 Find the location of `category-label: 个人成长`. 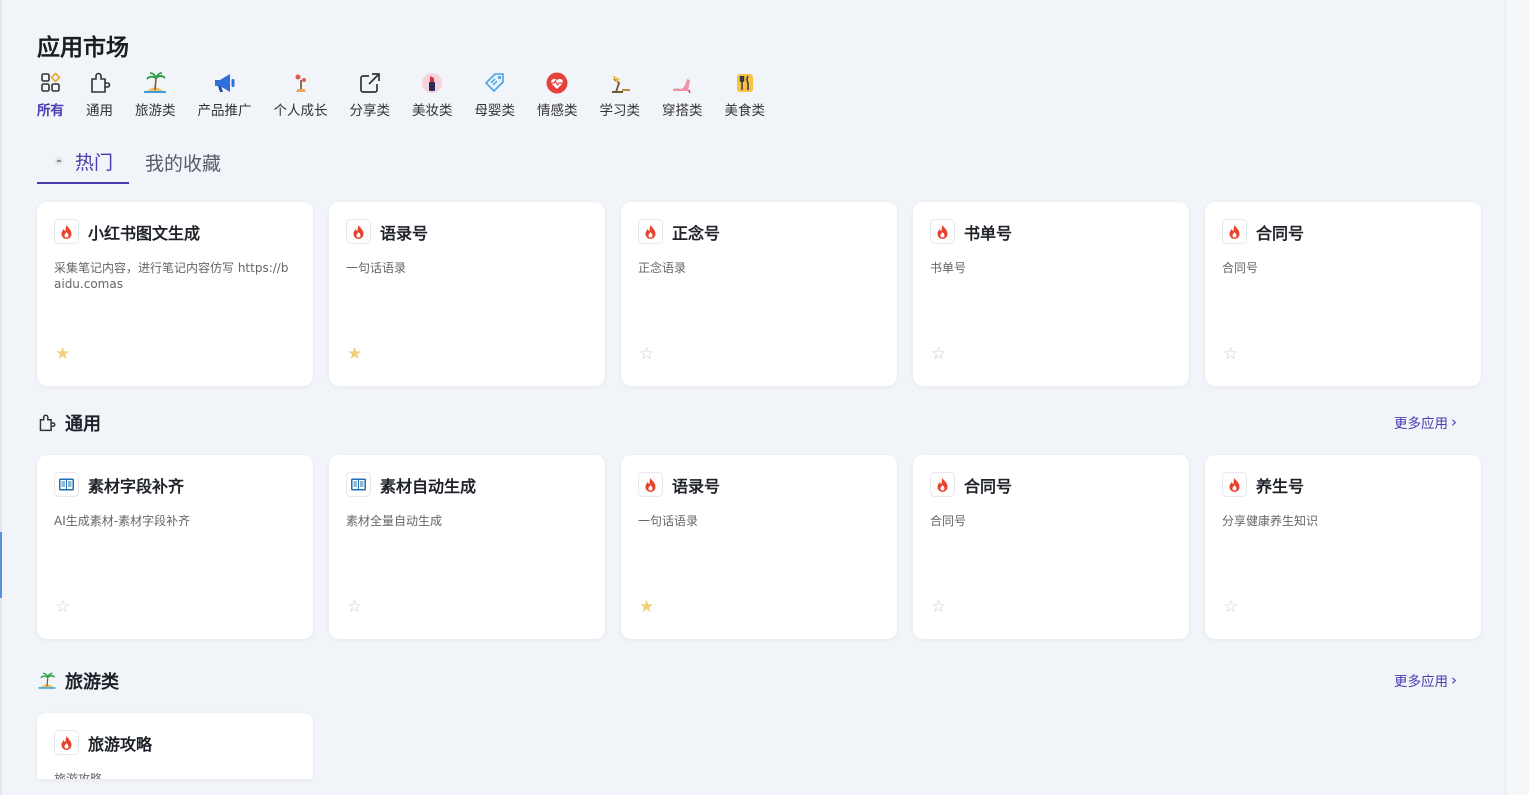

category-label: 个人成长 is located at coordinates (300, 111).